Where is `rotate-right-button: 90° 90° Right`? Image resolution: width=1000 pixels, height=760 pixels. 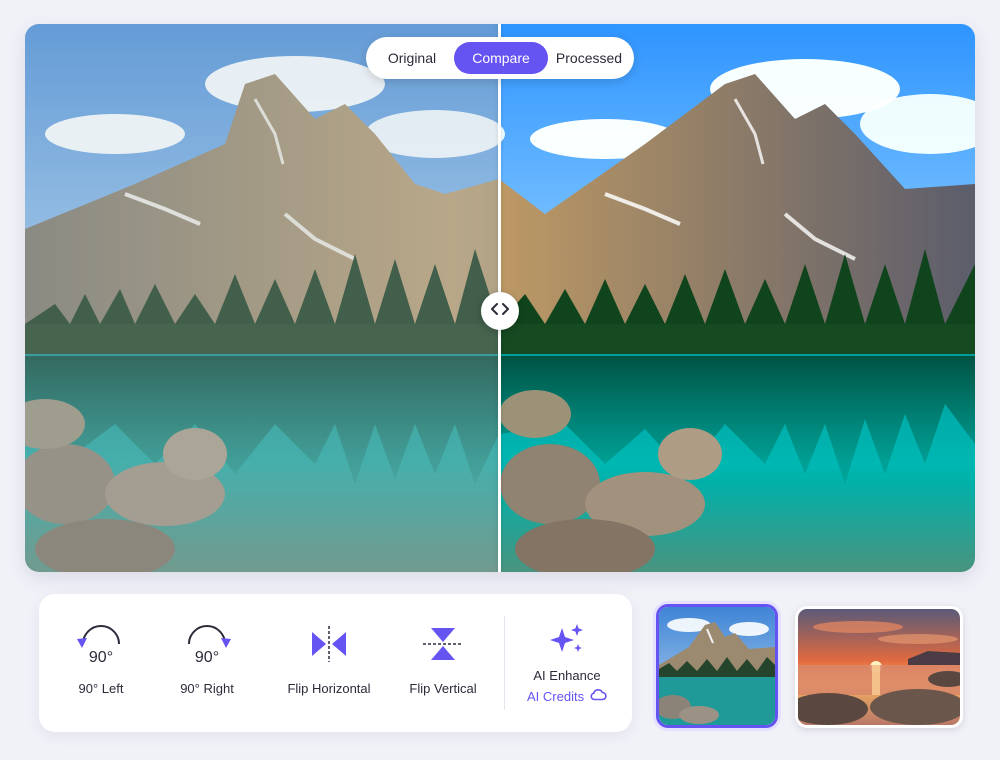 rotate-right-button: 90° 90° Right is located at coordinates (207, 663).